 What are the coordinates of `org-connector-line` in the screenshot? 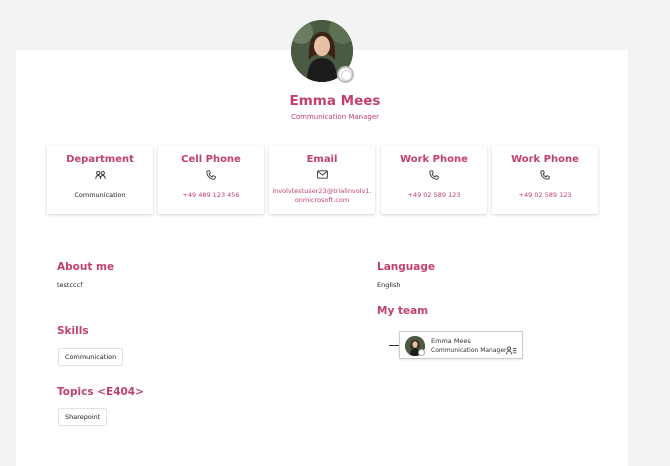 It's located at (394, 345).